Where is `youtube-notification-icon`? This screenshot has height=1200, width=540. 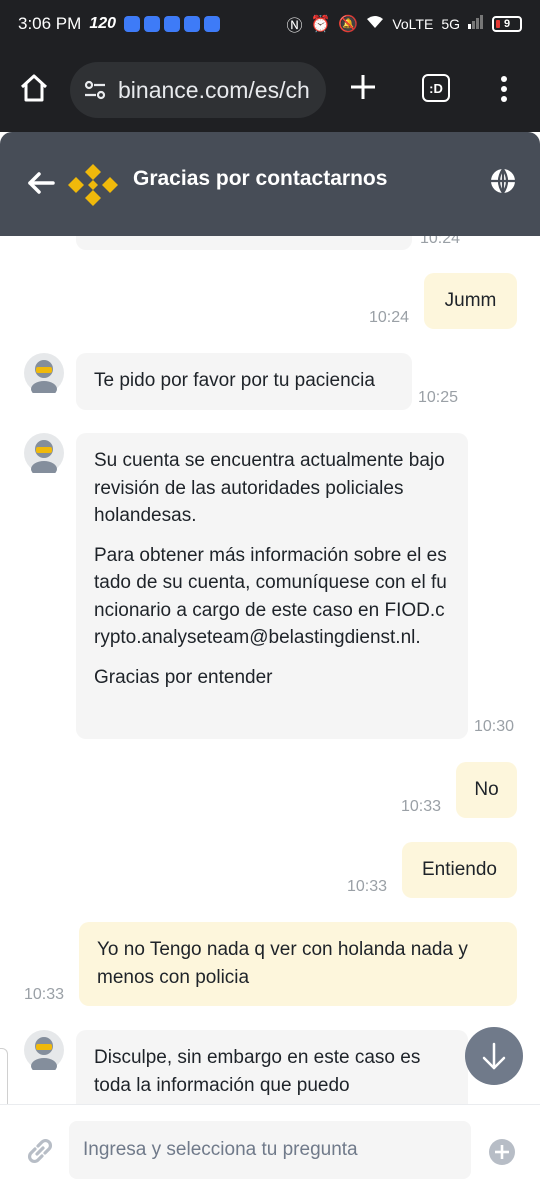 youtube-notification-icon is located at coordinates (152, 24).